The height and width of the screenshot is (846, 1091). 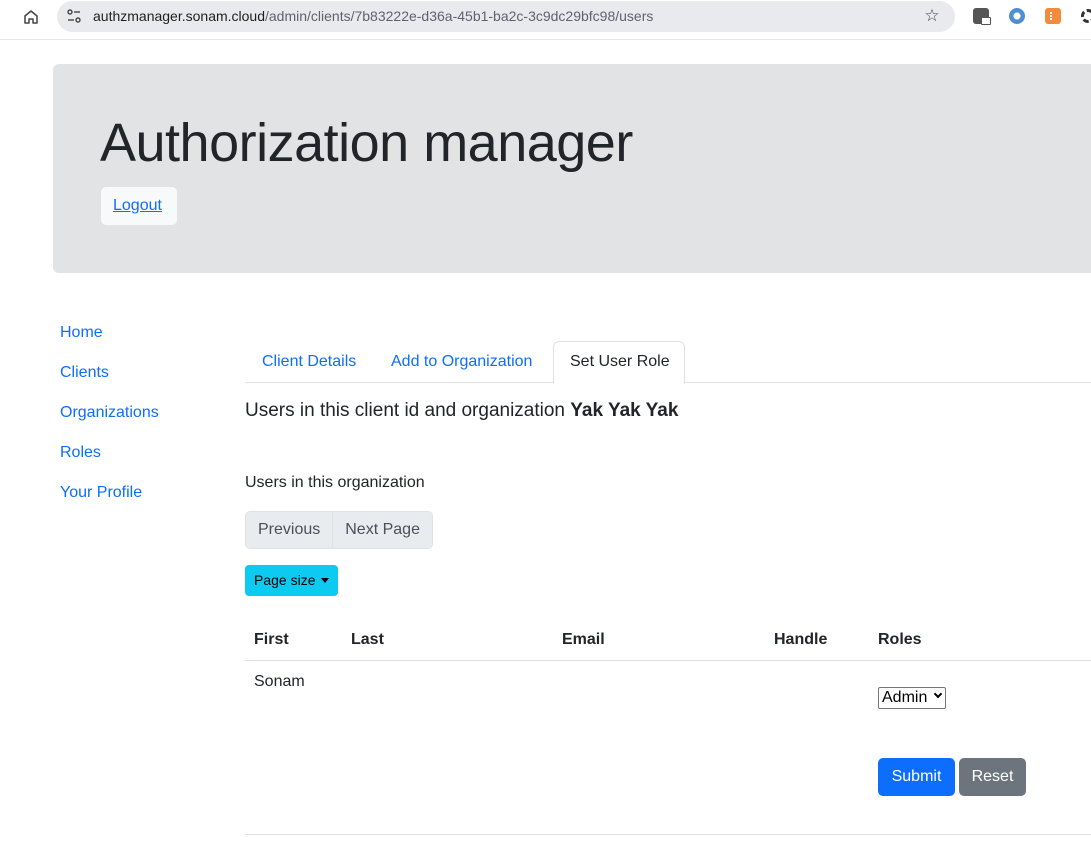 What do you see at coordinates (325, 580) in the screenshot?
I see `caret-down-icon` at bounding box center [325, 580].